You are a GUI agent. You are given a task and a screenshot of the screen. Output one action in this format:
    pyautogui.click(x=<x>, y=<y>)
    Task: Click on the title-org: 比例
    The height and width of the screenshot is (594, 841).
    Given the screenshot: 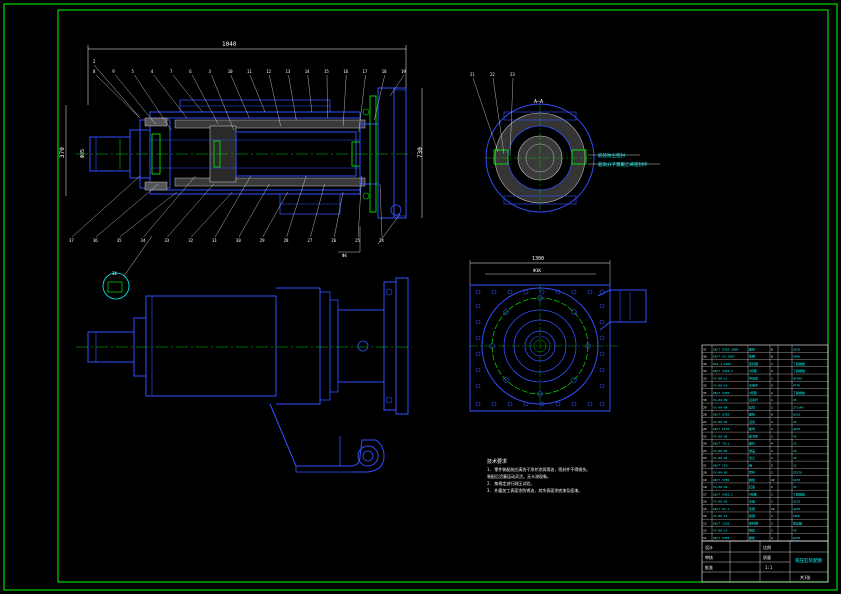 What is the action you would take?
    pyautogui.click(x=767, y=547)
    